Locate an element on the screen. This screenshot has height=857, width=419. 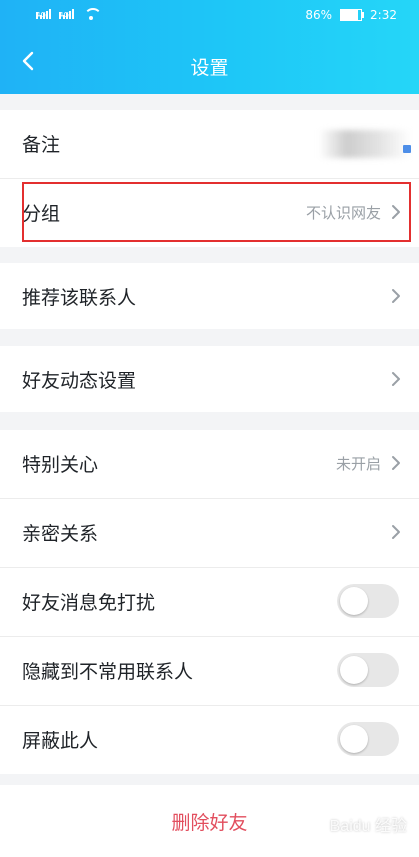
remark-row: 备注 is located at coordinates (209, 144).